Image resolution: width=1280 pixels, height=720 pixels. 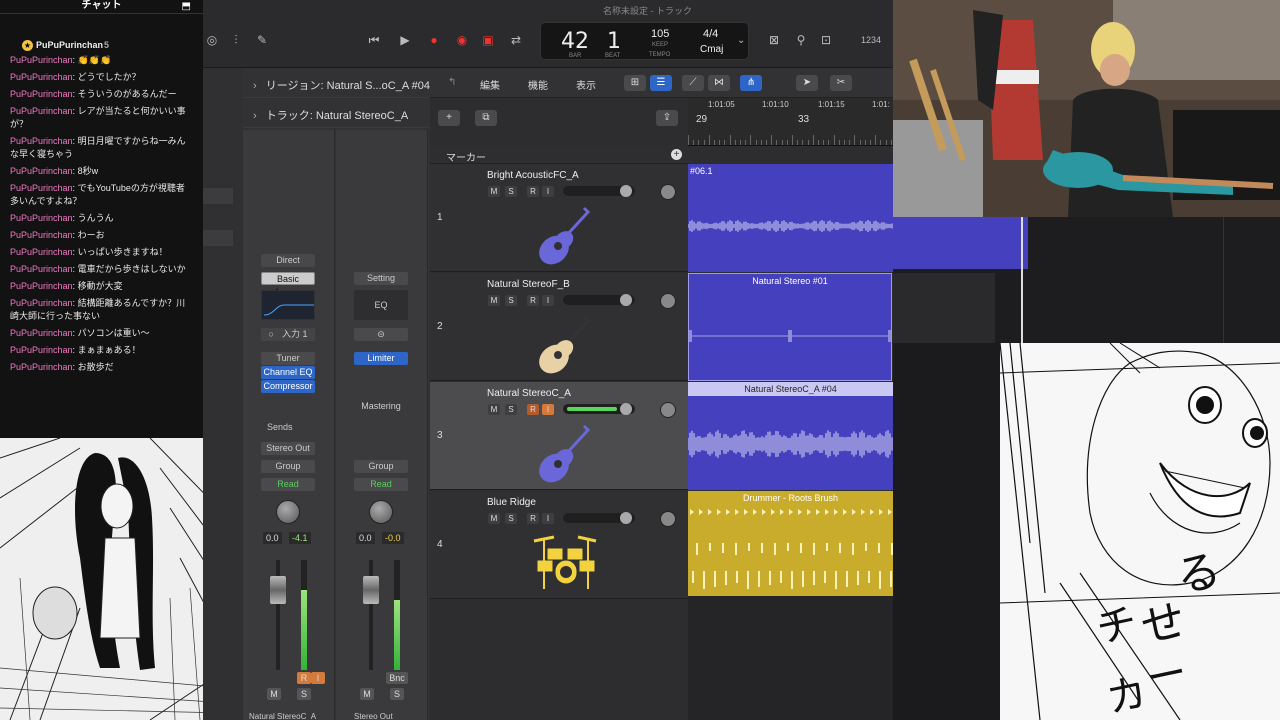 I want to click on region-inspector-header: › リージョン: Natural S...oC_A #04, so click(x=336, y=83).